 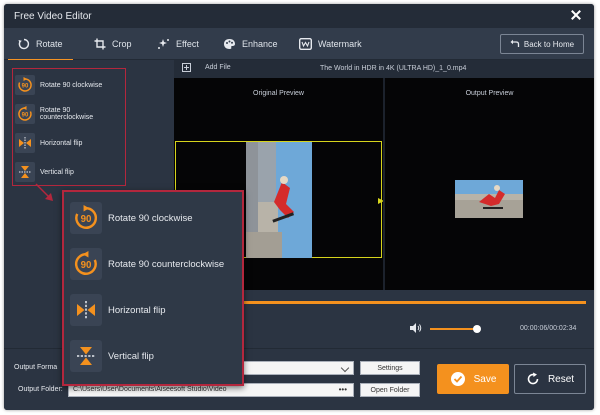 What do you see at coordinates (40, 389) in the screenshot?
I see `output-folder-label: Output Folder:` at bounding box center [40, 389].